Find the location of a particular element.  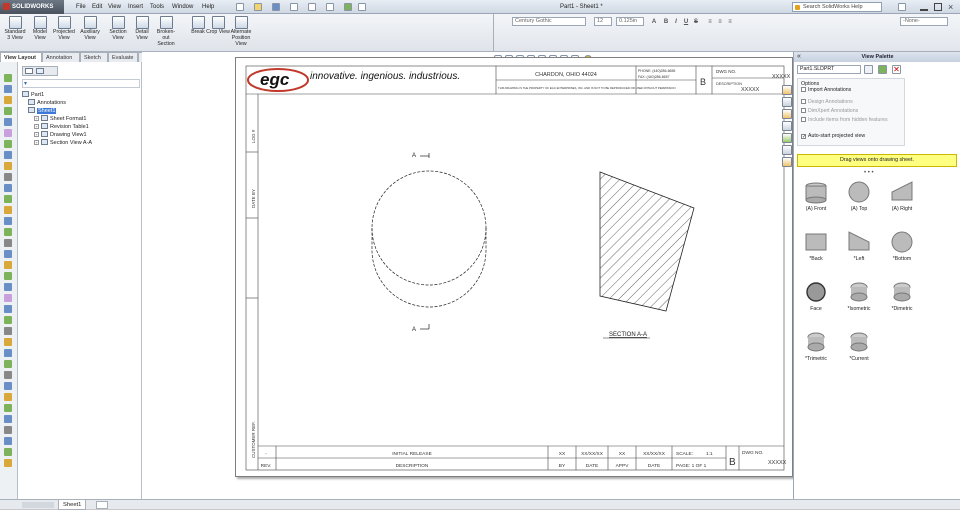

palette-view--a-top: (A) Top is located at coordinates (859, 202).